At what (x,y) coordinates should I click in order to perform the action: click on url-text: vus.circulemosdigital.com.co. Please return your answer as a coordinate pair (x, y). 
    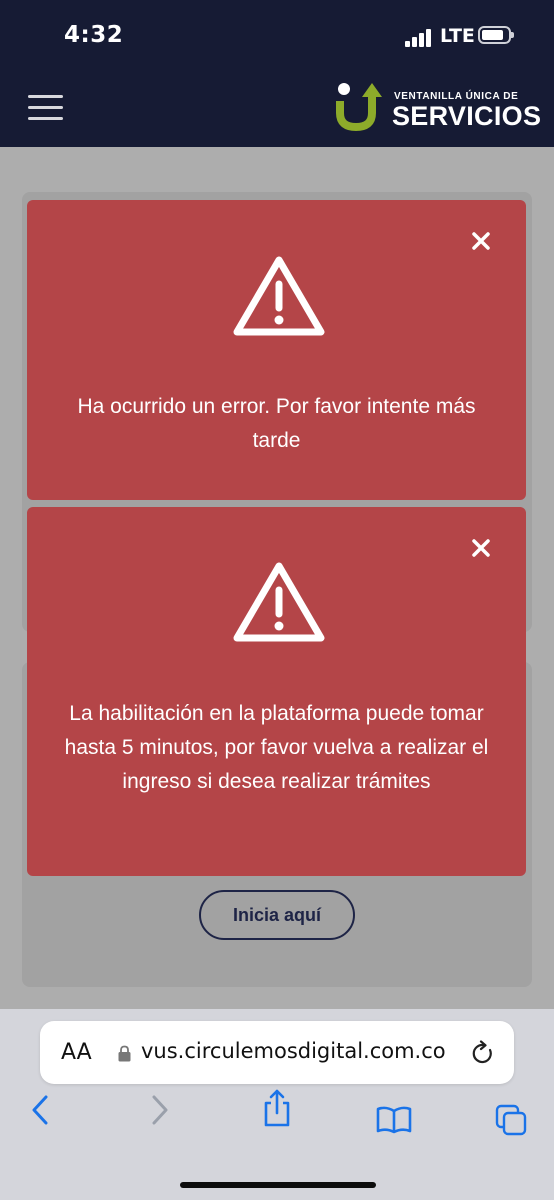
    Looking at the image, I should click on (298, 1051).